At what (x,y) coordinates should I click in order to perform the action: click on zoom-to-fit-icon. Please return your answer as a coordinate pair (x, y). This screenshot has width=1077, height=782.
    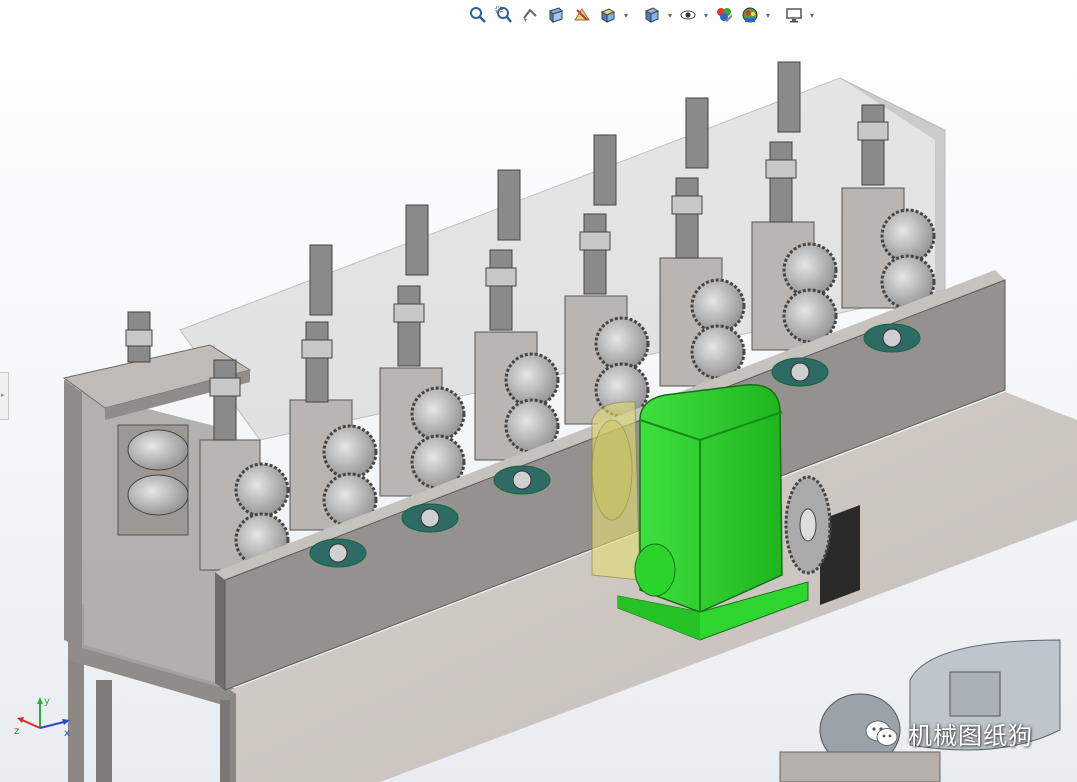
    Looking at the image, I should click on (478, 15).